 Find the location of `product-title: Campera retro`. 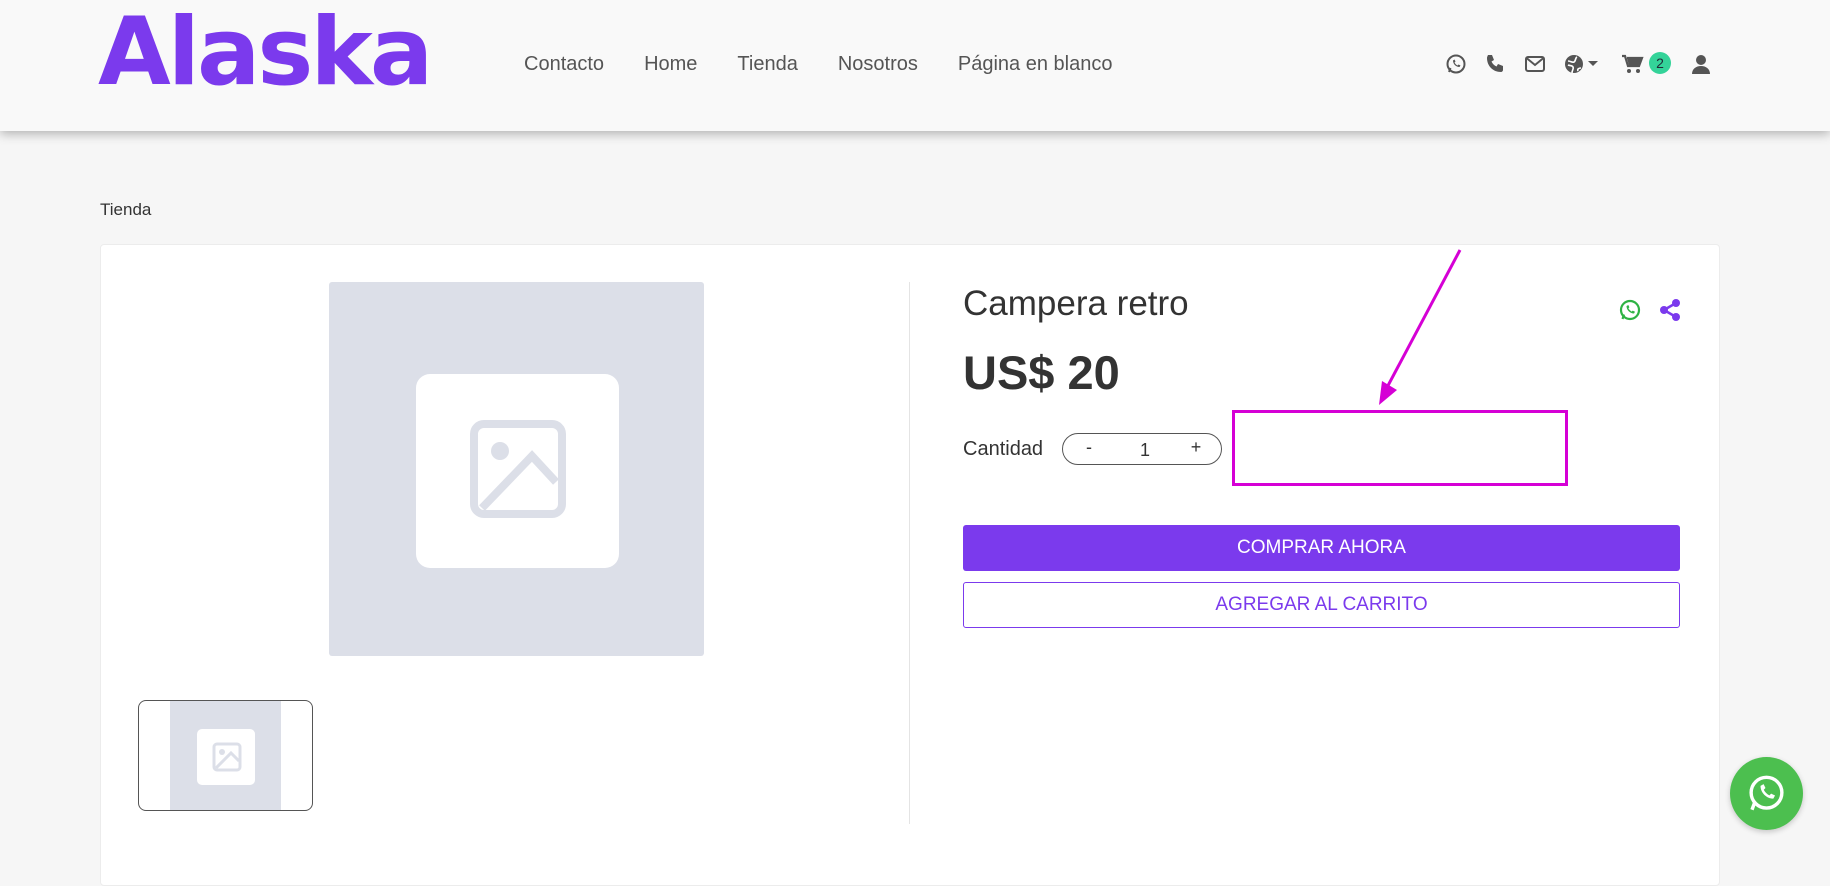

product-title: Campera retro is located at coordinates (1076, 303).